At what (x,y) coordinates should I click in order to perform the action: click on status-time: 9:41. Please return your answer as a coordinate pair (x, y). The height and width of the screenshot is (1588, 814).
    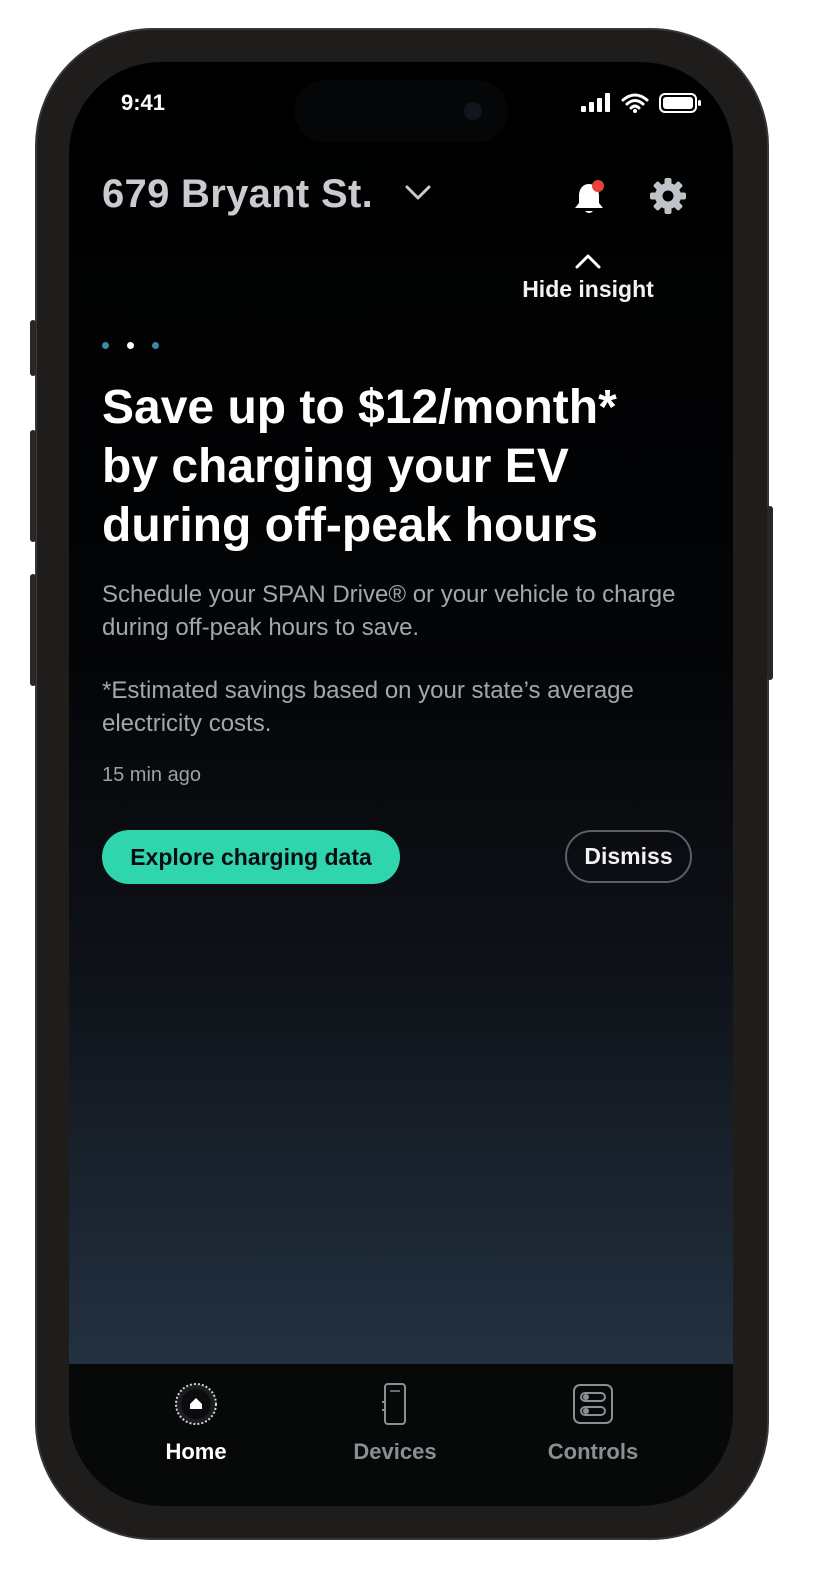
    Looking at the image, I should click on (143, 102).